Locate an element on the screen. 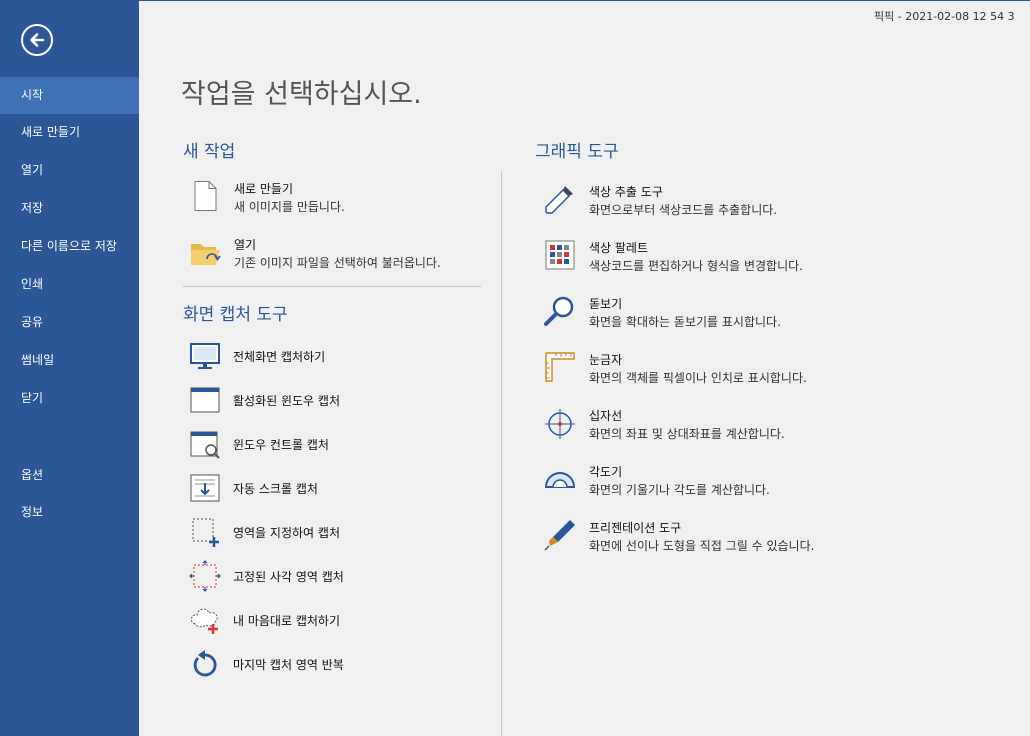 The image size is (1030, 736). column-divider is located at coordinates (501, 453).